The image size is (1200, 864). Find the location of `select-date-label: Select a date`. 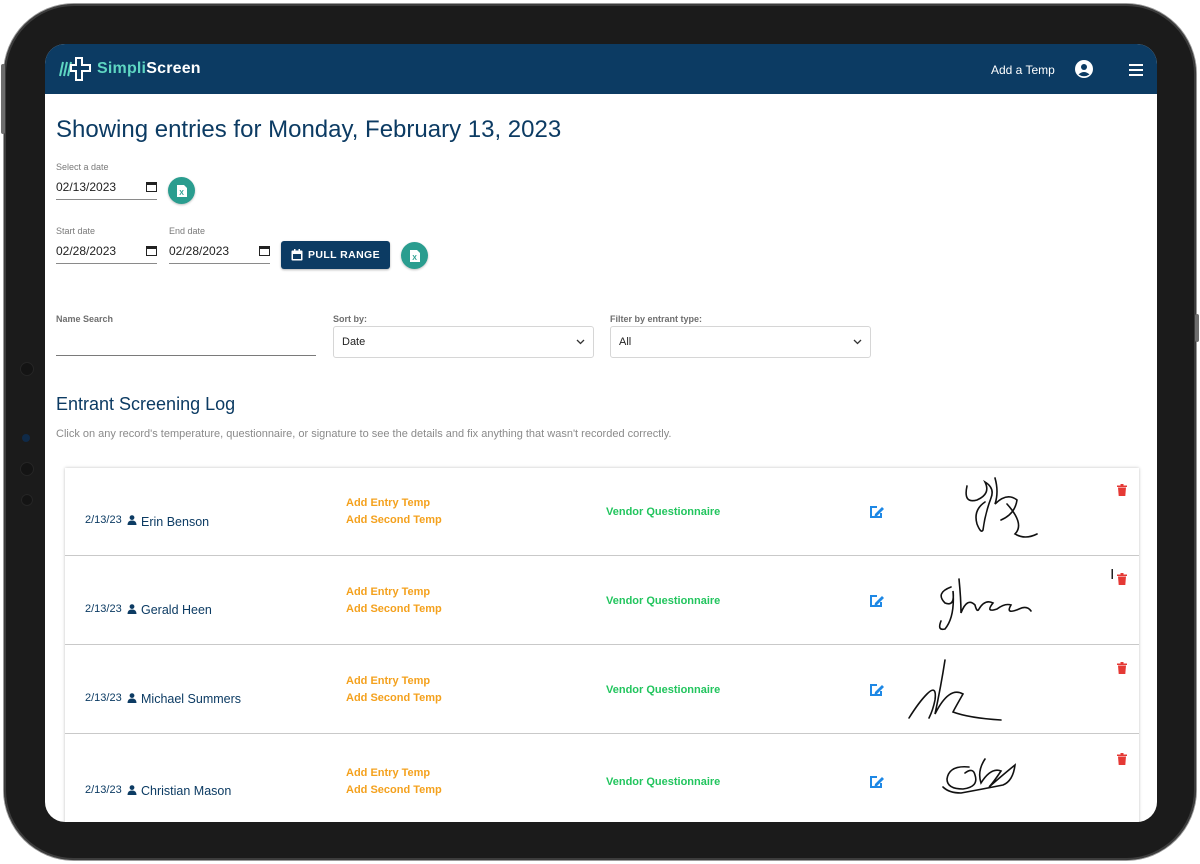

select-date-label: Select a date is located at coordinates (82, 167).